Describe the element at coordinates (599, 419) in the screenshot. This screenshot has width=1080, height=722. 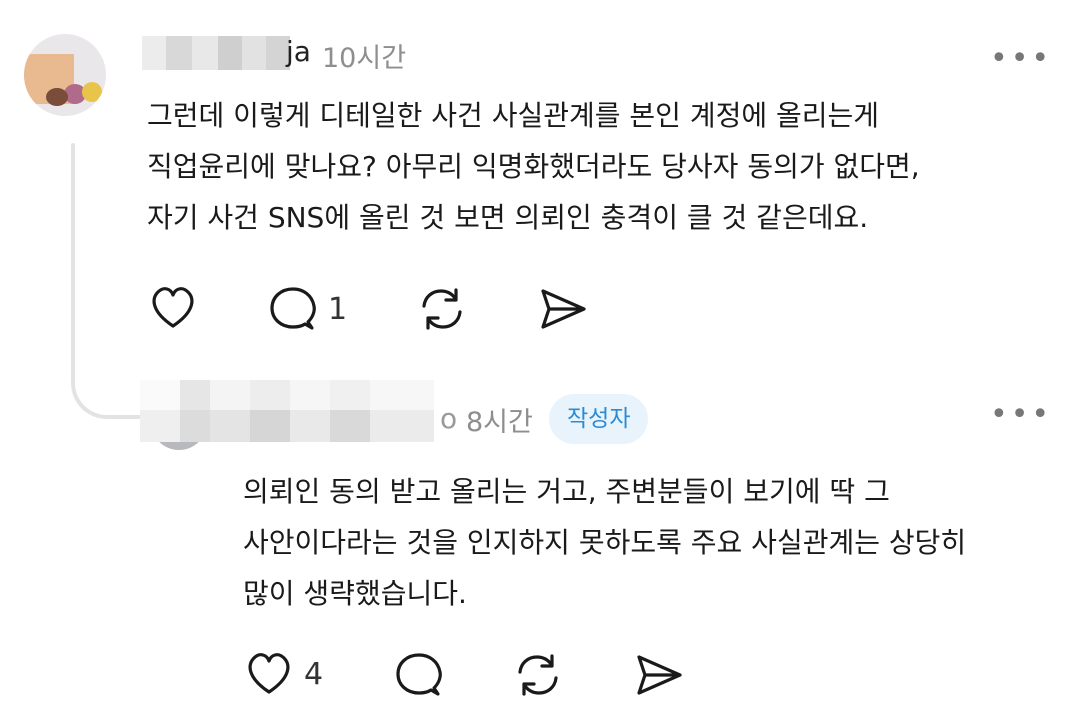
I see `author-badge: 작성자` at that location.